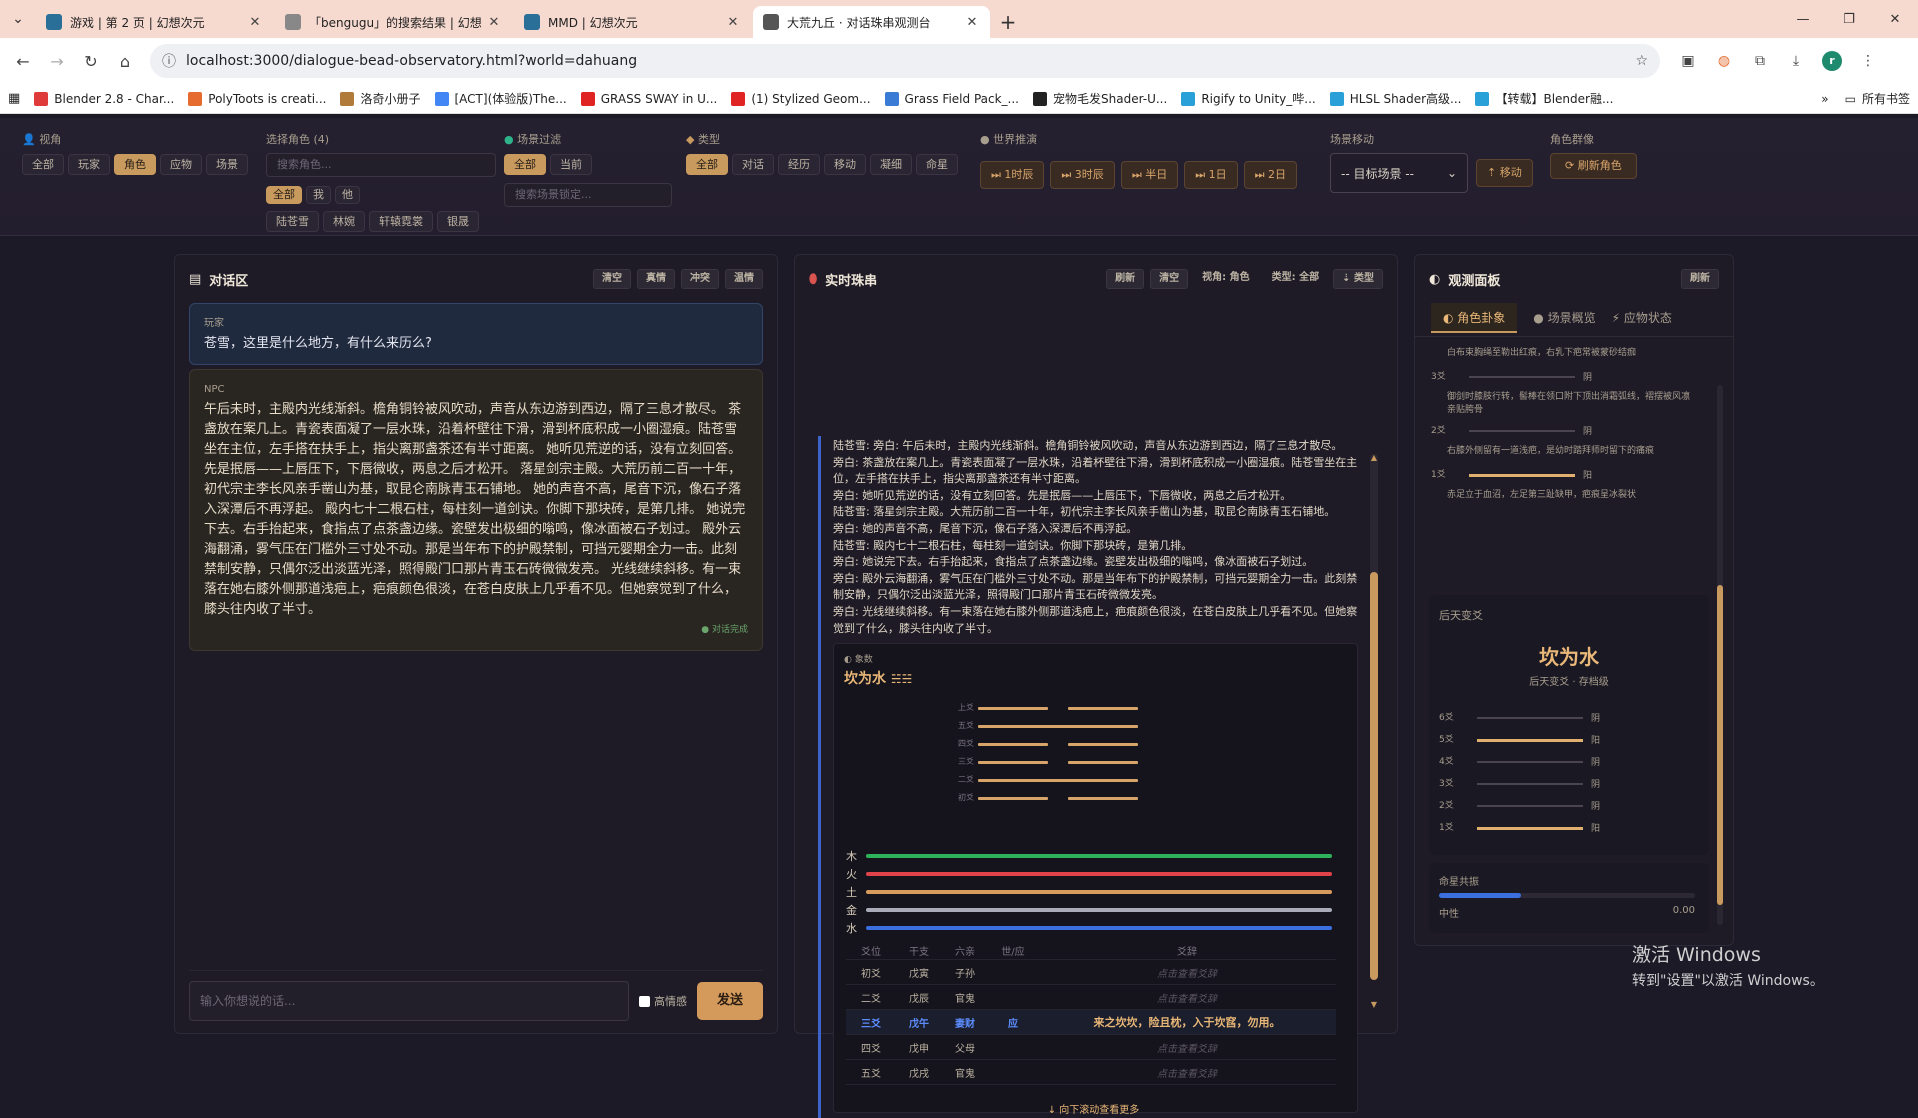  I want to click on filter-option: 陆苍雪, so click(292, 221).